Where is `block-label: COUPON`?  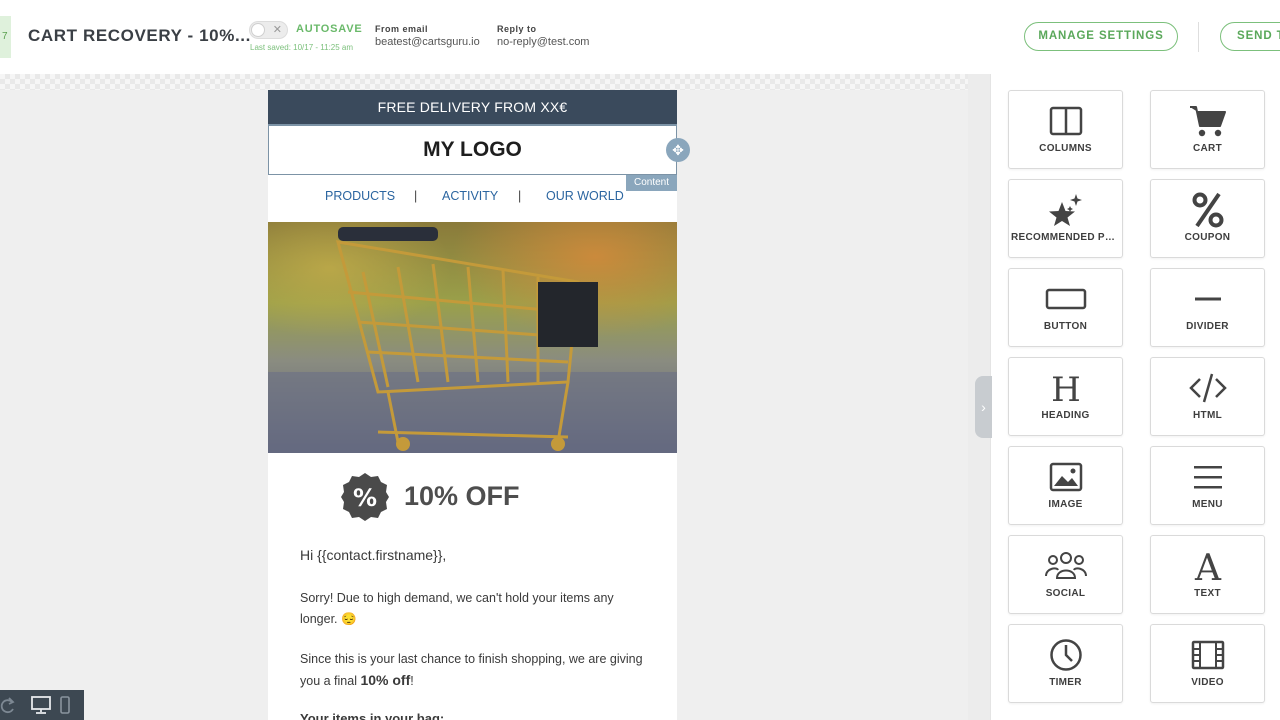 block-label: COUPON is located at coordinates (1207, 237).